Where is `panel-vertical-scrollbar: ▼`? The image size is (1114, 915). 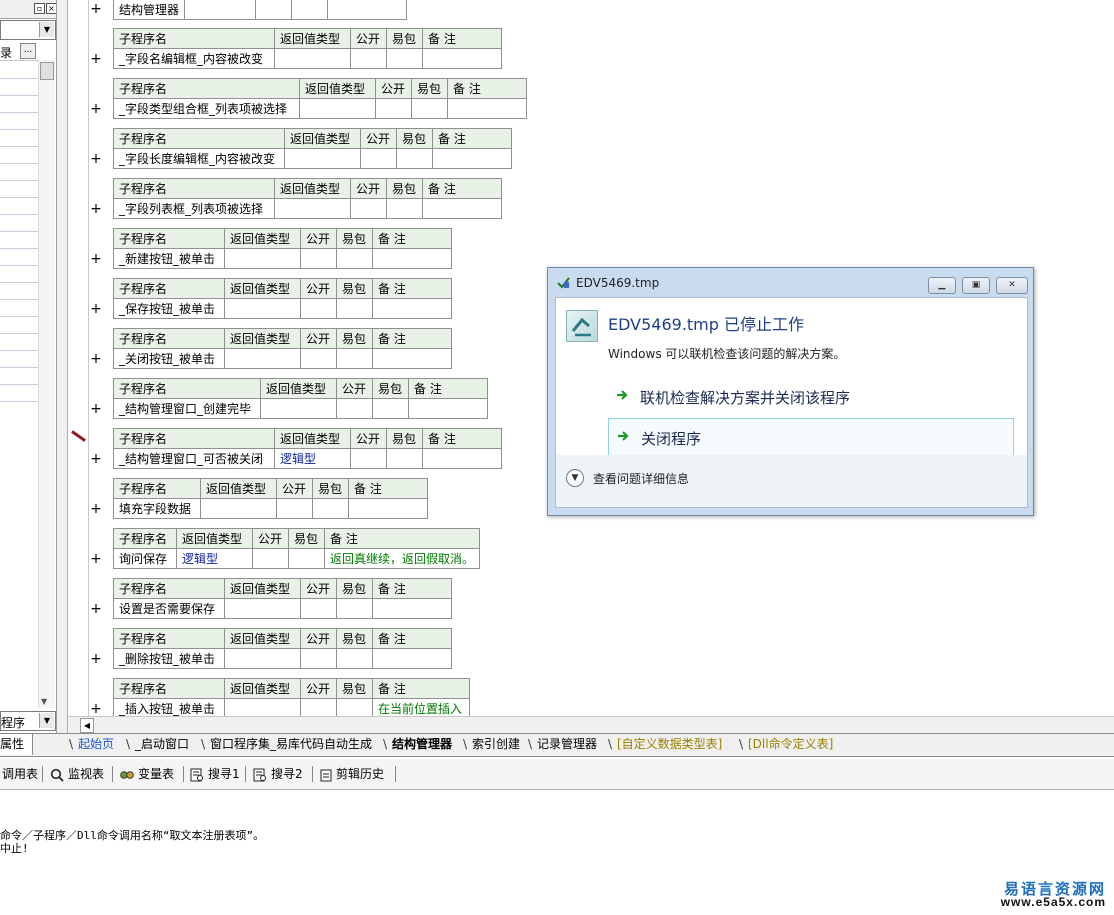 panel-vertical-scrollbar: ▼ is located at coordinates (46, 384).